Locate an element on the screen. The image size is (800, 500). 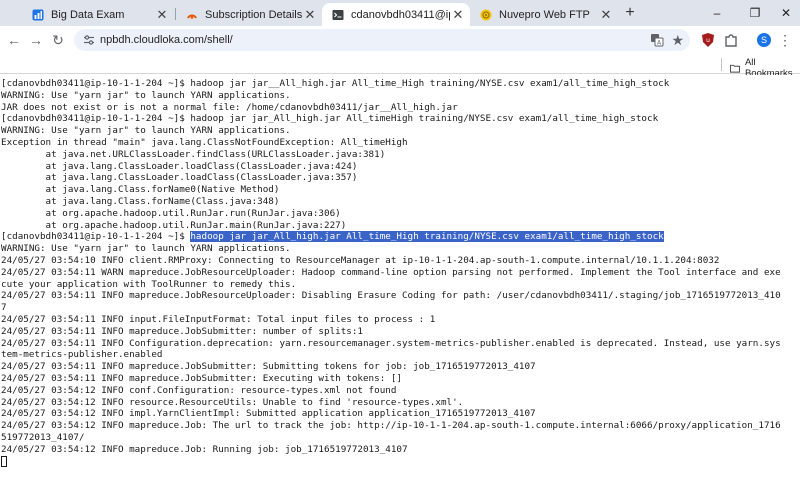
tab-web-ftp: Nuvepro Web FTP ✕ is located at coordinates (544, 14).